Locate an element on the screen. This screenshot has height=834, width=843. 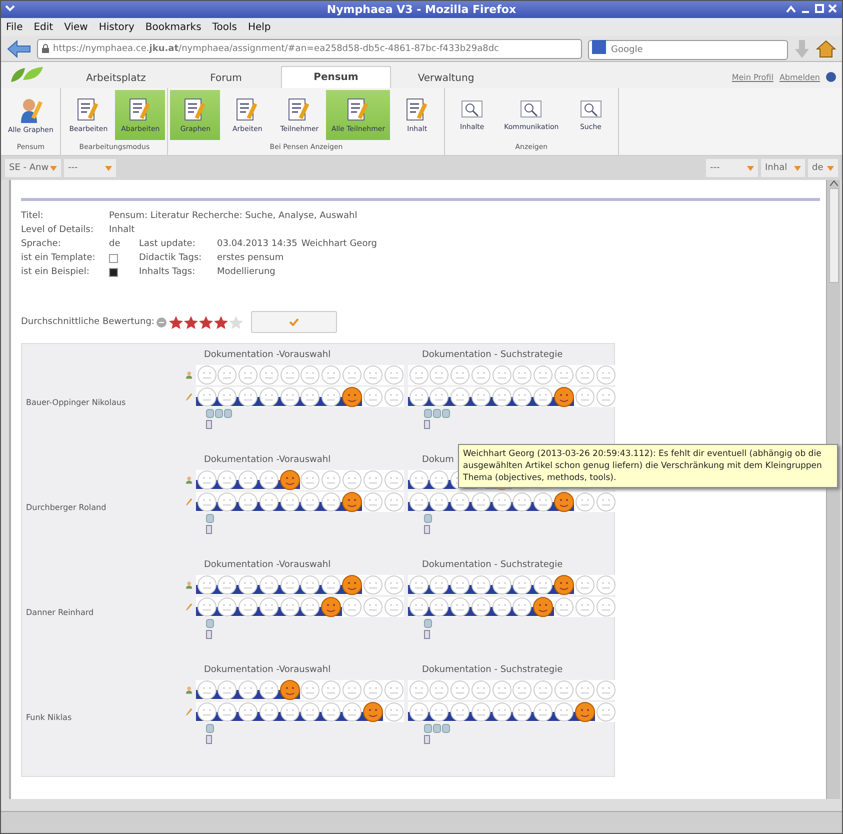
app-tab: Forum is located at coordinates (226, 78).